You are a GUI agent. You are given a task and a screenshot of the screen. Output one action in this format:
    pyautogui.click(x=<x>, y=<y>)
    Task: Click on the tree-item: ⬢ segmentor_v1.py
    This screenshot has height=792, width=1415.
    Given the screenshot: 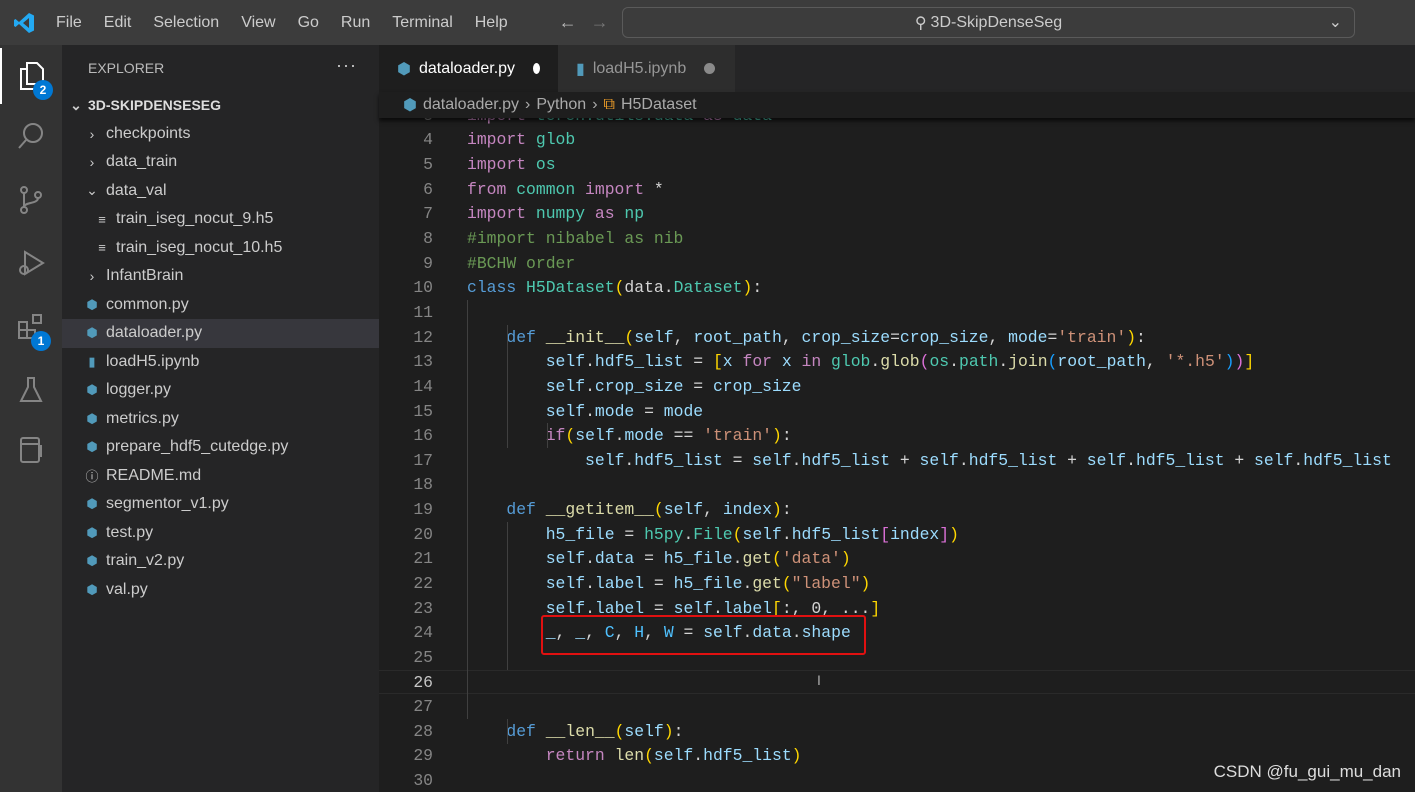 What is the action you would take?
    pyautogui.click(x=220, y=504)
    